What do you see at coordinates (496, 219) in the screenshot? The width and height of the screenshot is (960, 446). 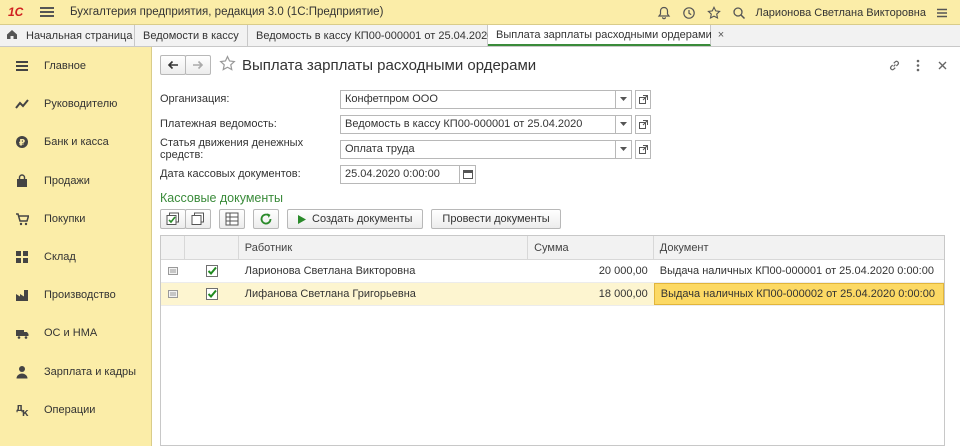 I see `post-documents-button: Провести документы` at bounding box center [496, 219].